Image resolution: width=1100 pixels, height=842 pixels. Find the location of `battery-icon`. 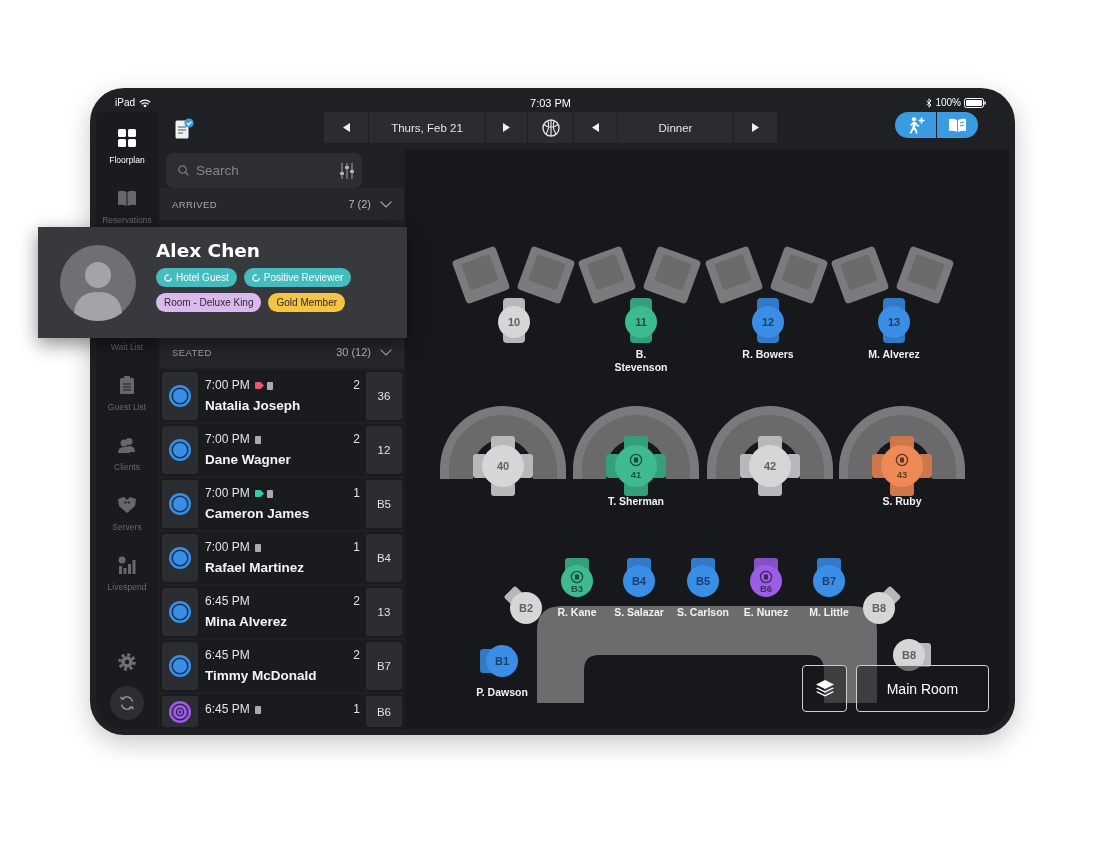

battery-icon is located at coordinates (975, 103).